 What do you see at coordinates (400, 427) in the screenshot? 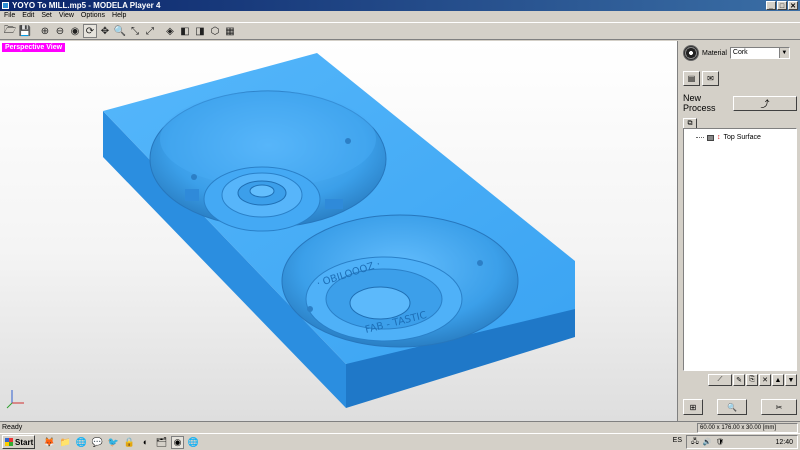
I see `status-bar: Ready 60.00 x 176.00 x 30.00 [mm]` at bounding box center [400, 427].